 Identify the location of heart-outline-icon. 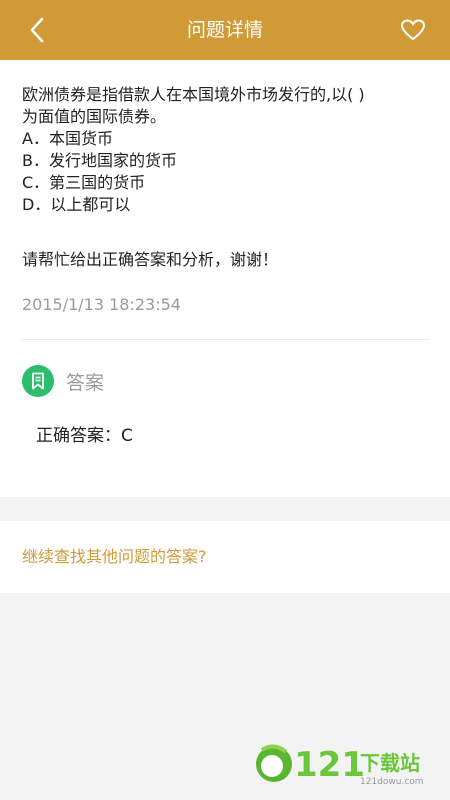
(413, 30).